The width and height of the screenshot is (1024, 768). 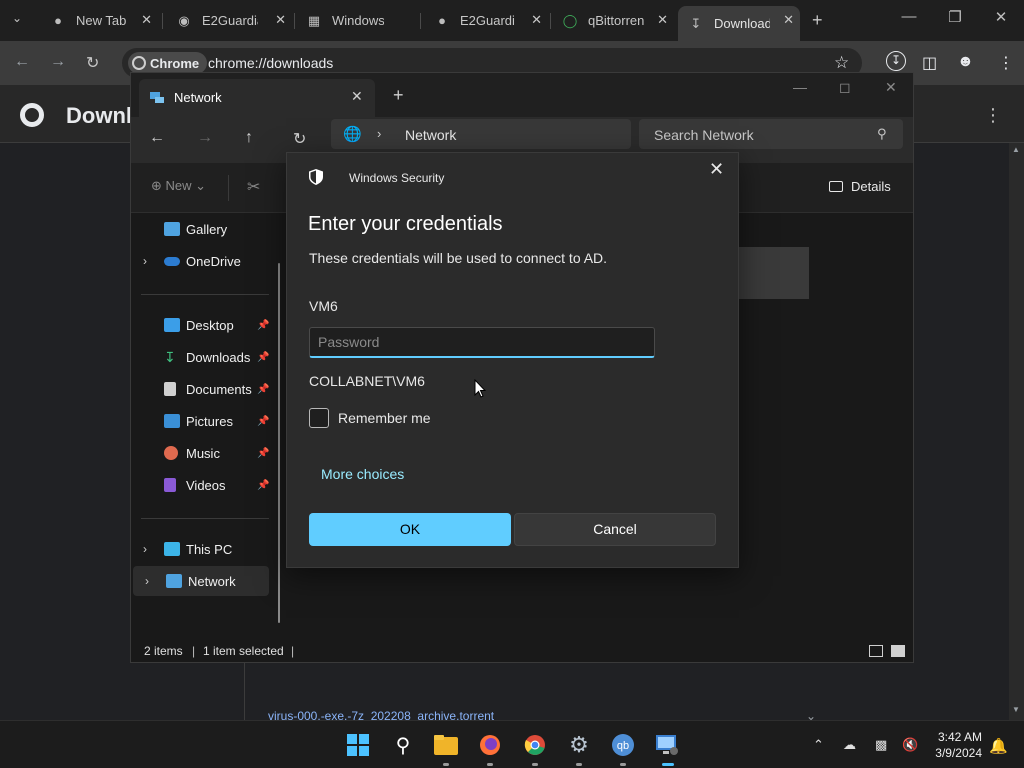 What do you see at coordinates (178, 186) in the screenshot?
I see `new-button: ⊕ New ⌄` at bounding box center [178, 186].